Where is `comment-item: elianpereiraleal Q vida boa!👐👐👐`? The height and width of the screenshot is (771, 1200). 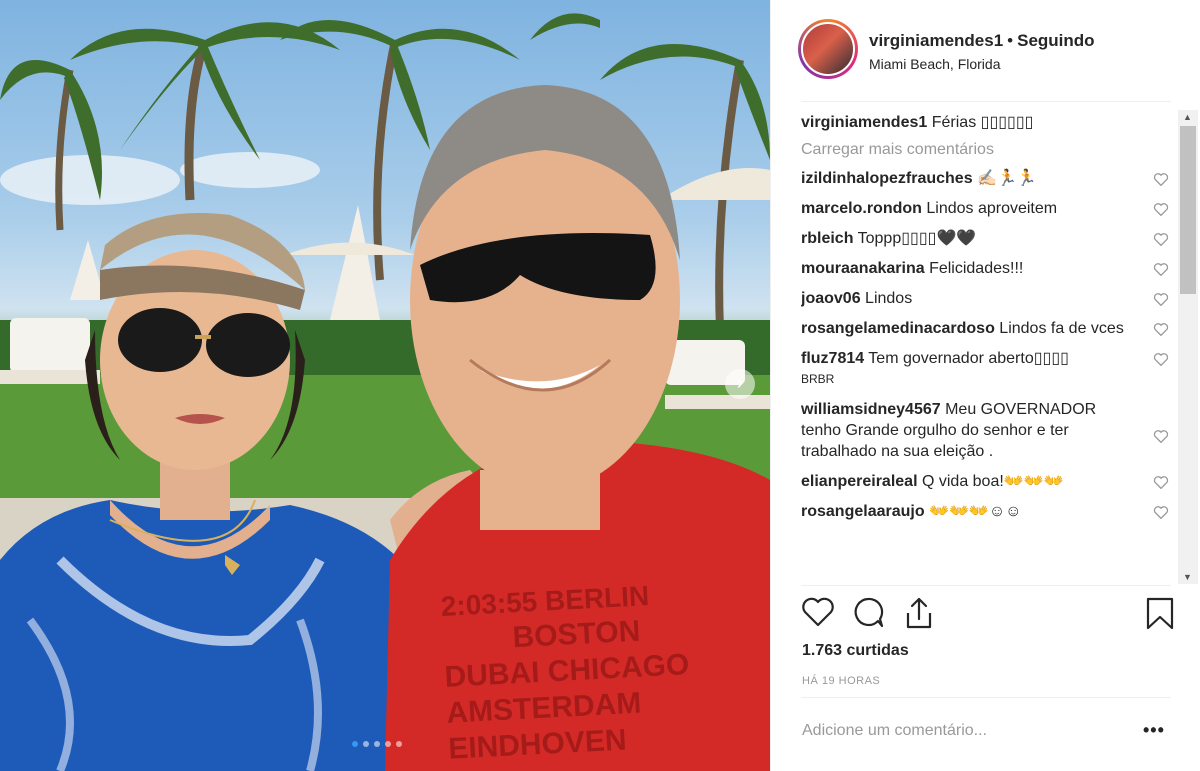 comment-item: elianpereiraleal Q vida boa!👐👐👐 is located at coordinates (990, 481).